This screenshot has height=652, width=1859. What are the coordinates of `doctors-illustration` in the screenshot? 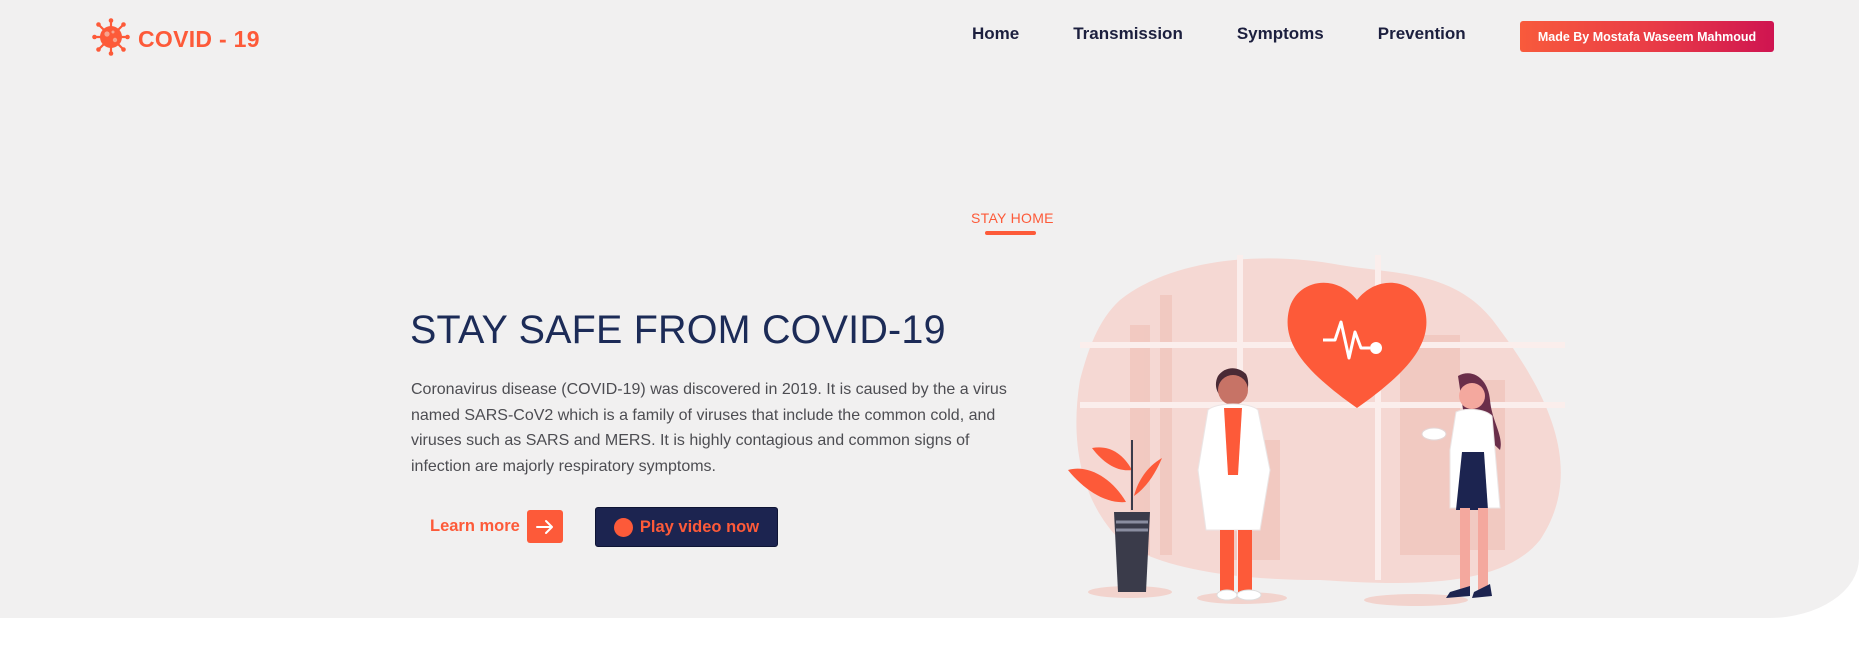 It's located at (1316, 430).